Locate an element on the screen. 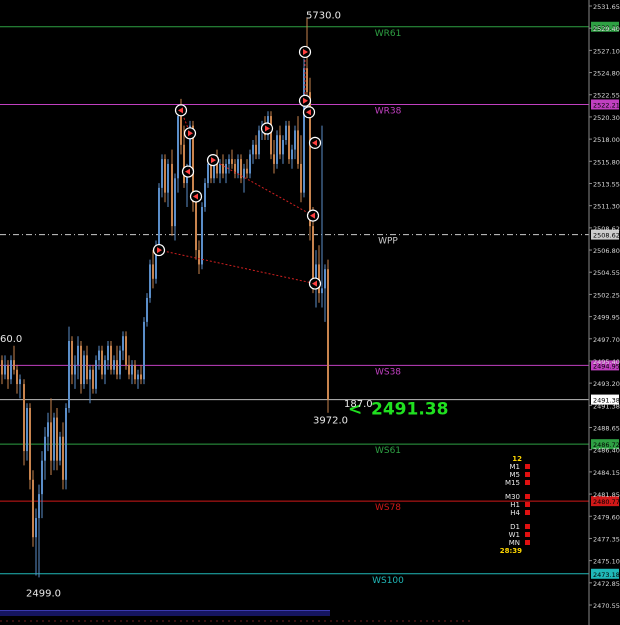  price-axis-label: 2486.40 is located at coordinates (606, 451).